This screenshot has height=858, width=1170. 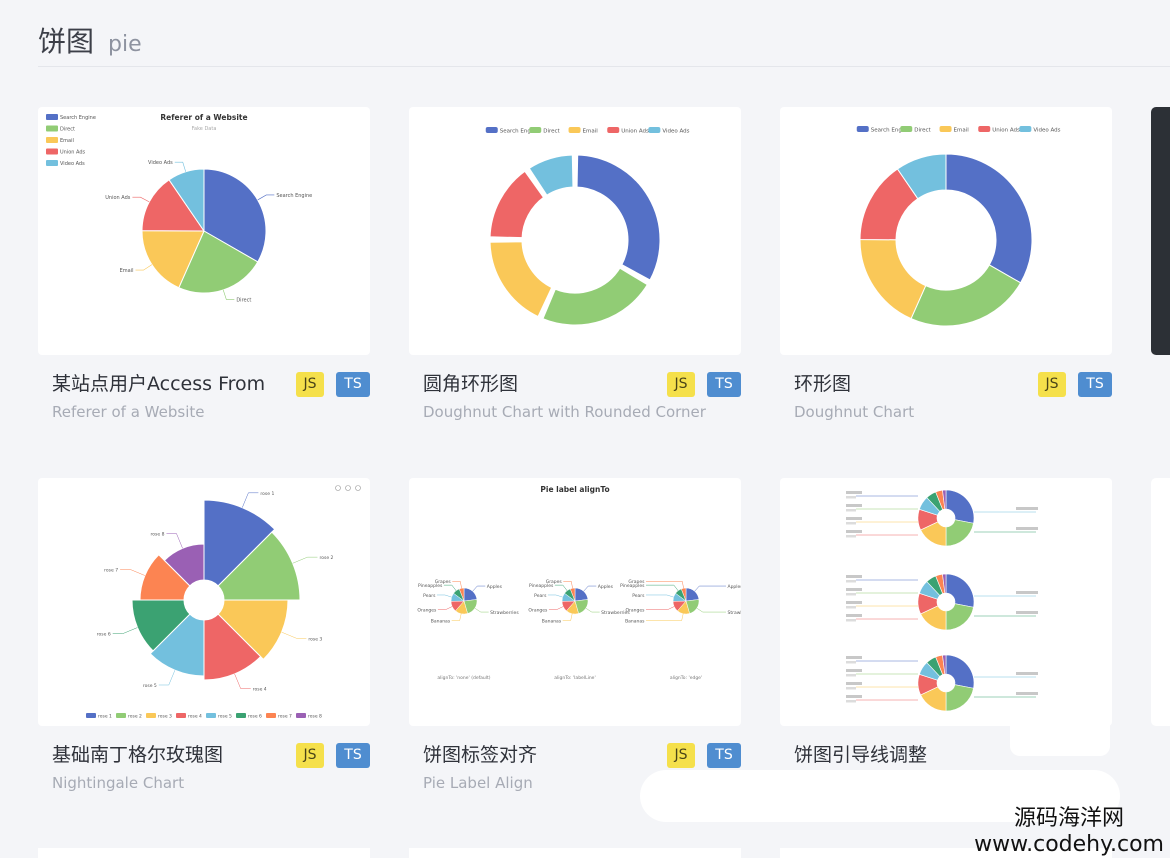 What do you see at coordinates (125, 44) in the screenshot?
I see `section-subtitle: pie` at bounding box center [125, 44].